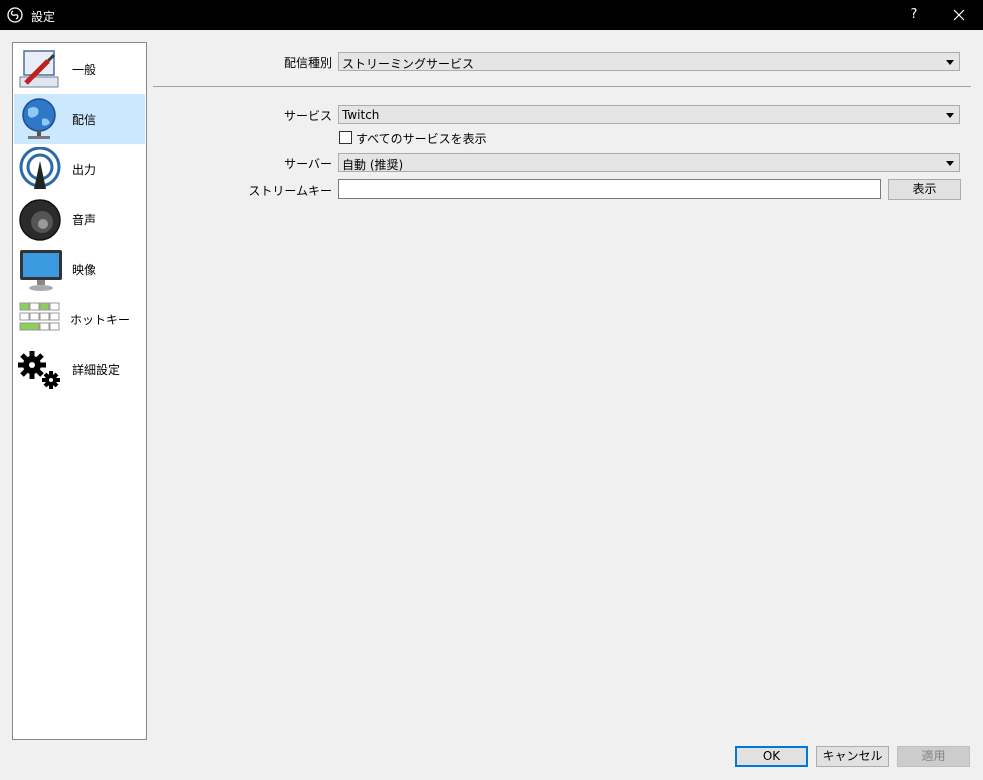  I want to click on gears-icon, so click(39, 370).